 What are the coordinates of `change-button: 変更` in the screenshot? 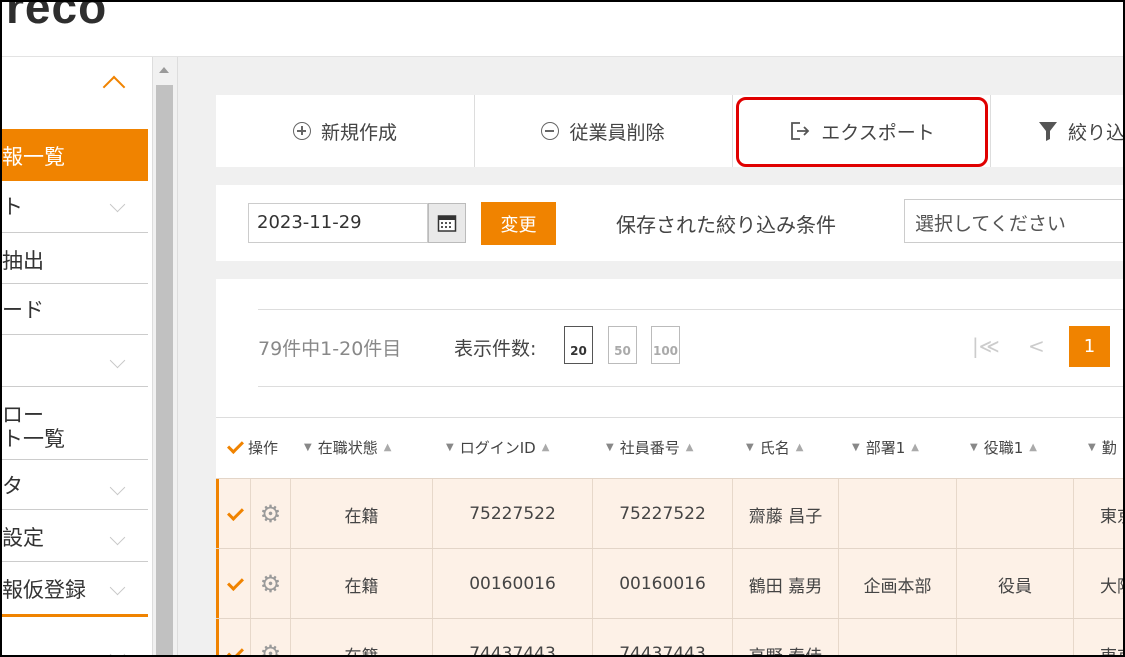 It's located at (518, 223).